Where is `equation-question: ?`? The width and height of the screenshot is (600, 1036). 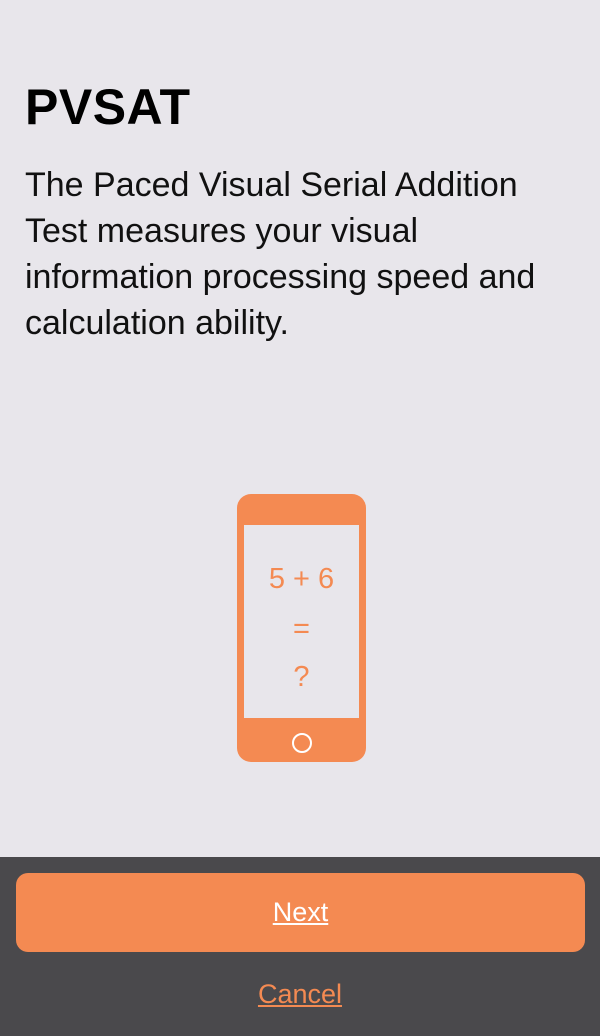
equation-question: ? is located at coordinates (301, 677).